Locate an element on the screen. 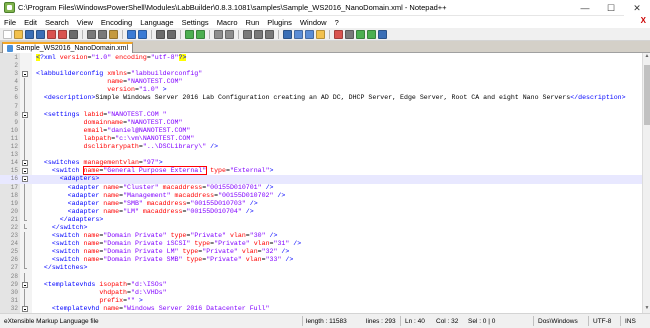 The width and height of the screenshot is (650, 328). code-line: 1 <?xml version="1.0" encoding="utf-8"?> is located at coordinates (321, 58).